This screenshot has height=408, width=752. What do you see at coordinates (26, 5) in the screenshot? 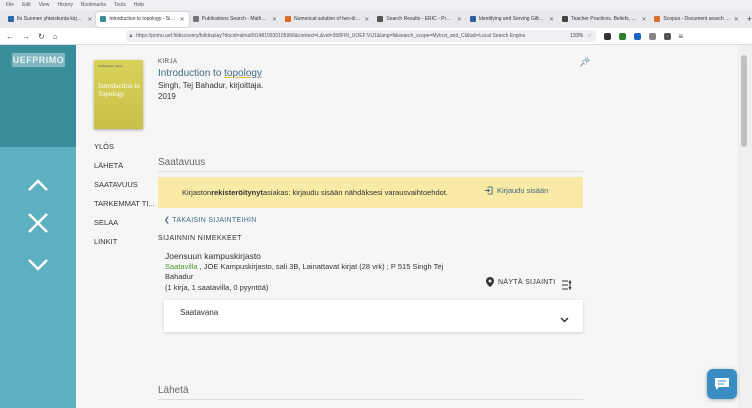
I see `menu-edit: Edit` at bounding box center [26, 5].